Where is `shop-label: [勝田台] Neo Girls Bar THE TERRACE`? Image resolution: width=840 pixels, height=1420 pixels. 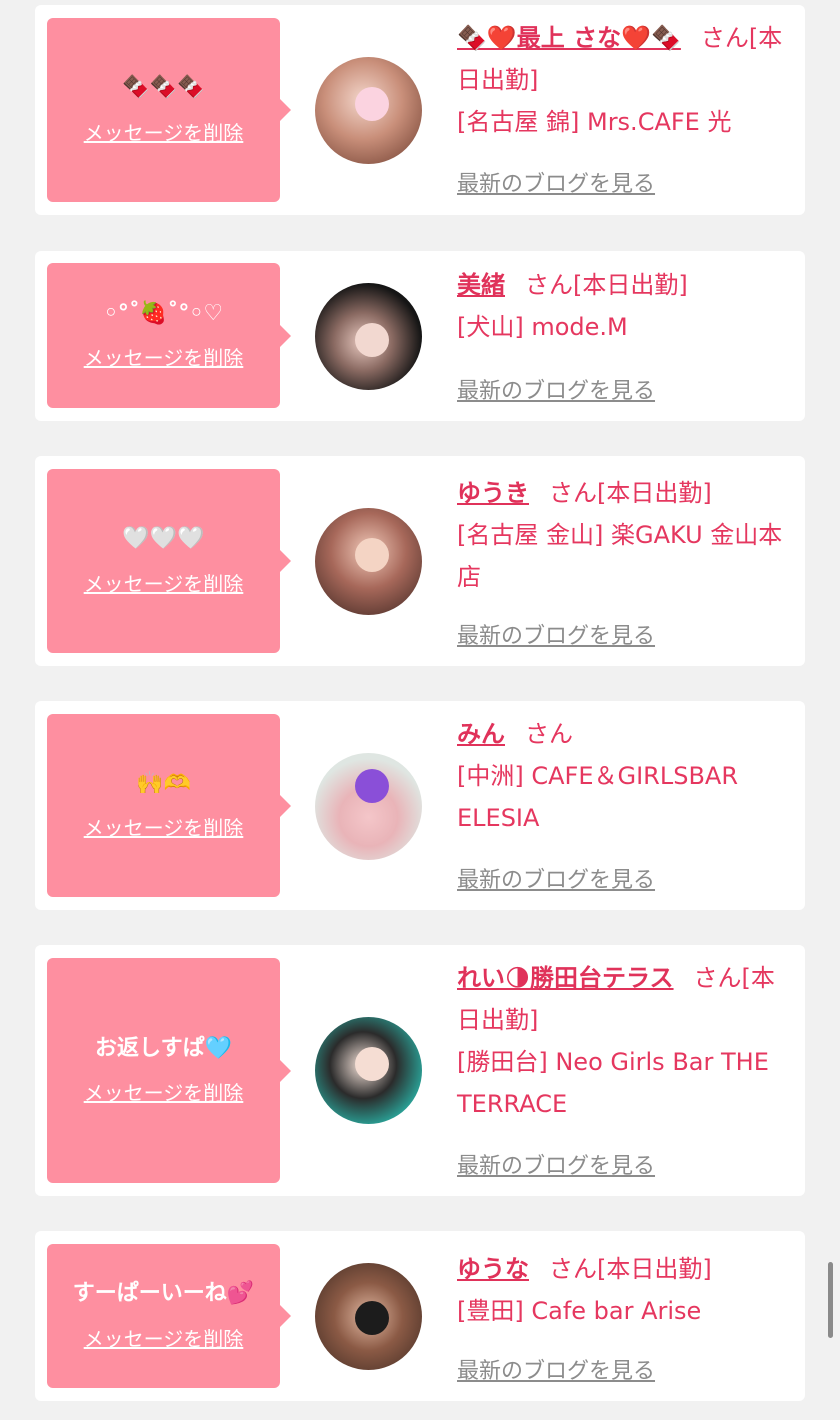
shop-label: [勝田台] Neo Girls Bar THE TERRACE is located at coordinates (613, 1083).